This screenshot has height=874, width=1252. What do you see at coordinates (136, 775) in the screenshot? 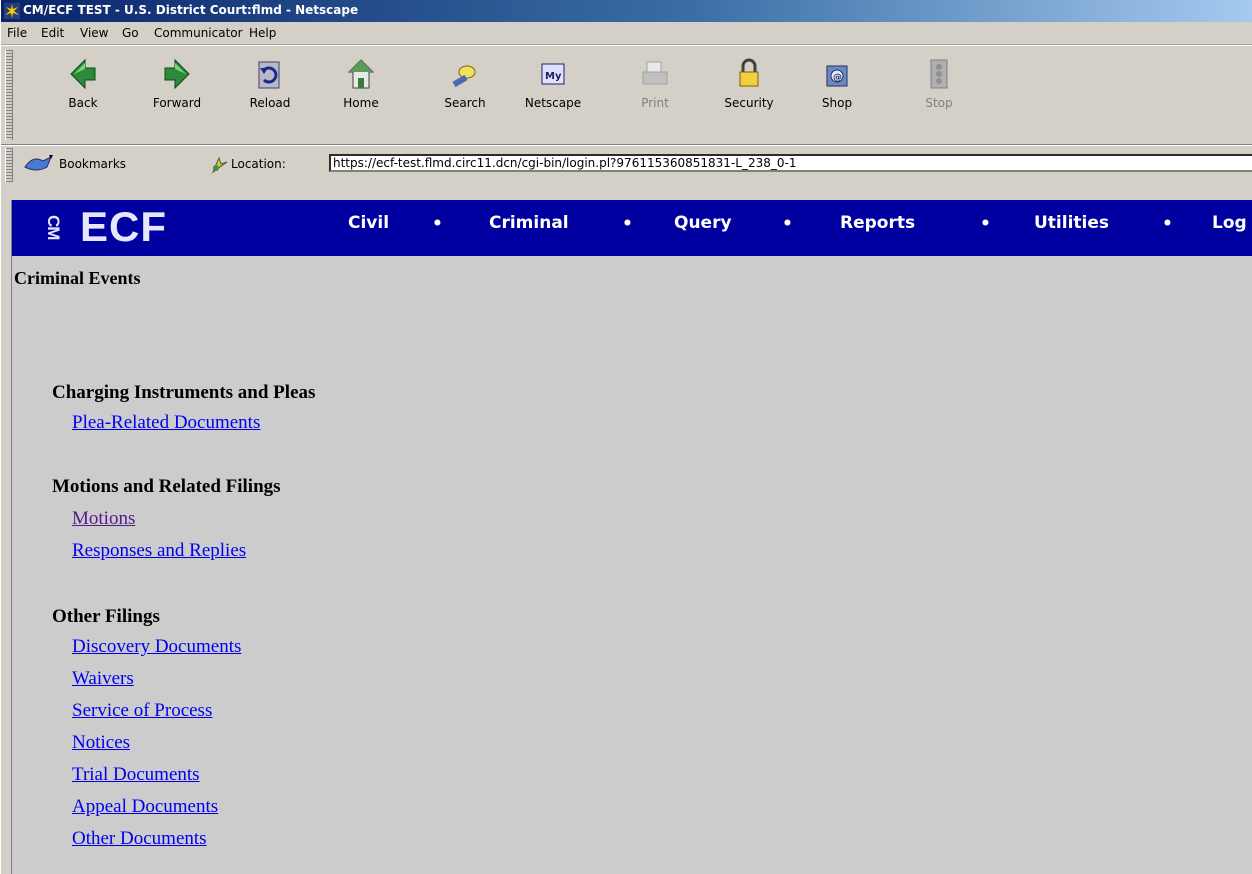
I see `link-trial-documents: Trial Documents` at bounding box center [136, 775].